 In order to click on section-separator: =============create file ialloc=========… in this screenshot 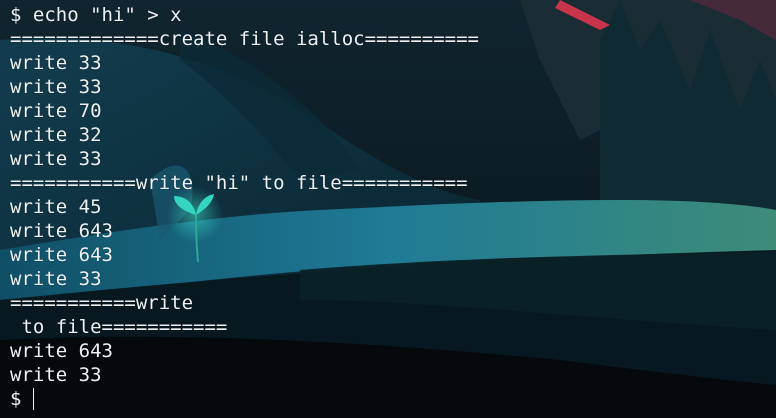, I will do `click(244, 39)`.